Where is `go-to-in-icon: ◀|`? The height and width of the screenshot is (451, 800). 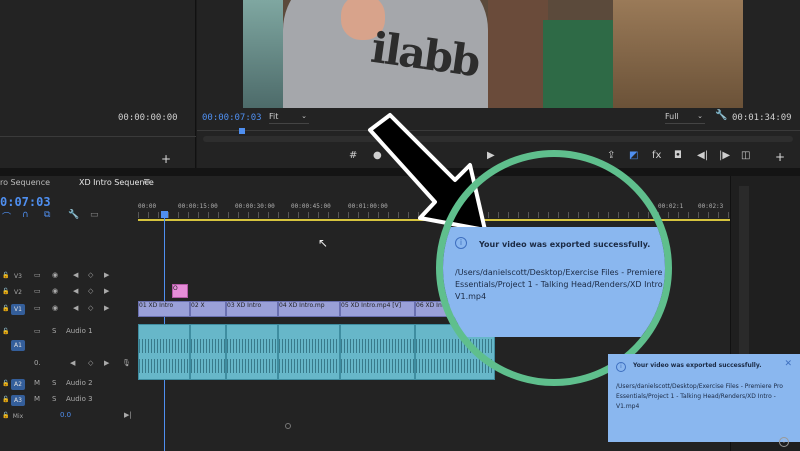
go-to-in-icon: ◀| is located at coordinates (702, 155).